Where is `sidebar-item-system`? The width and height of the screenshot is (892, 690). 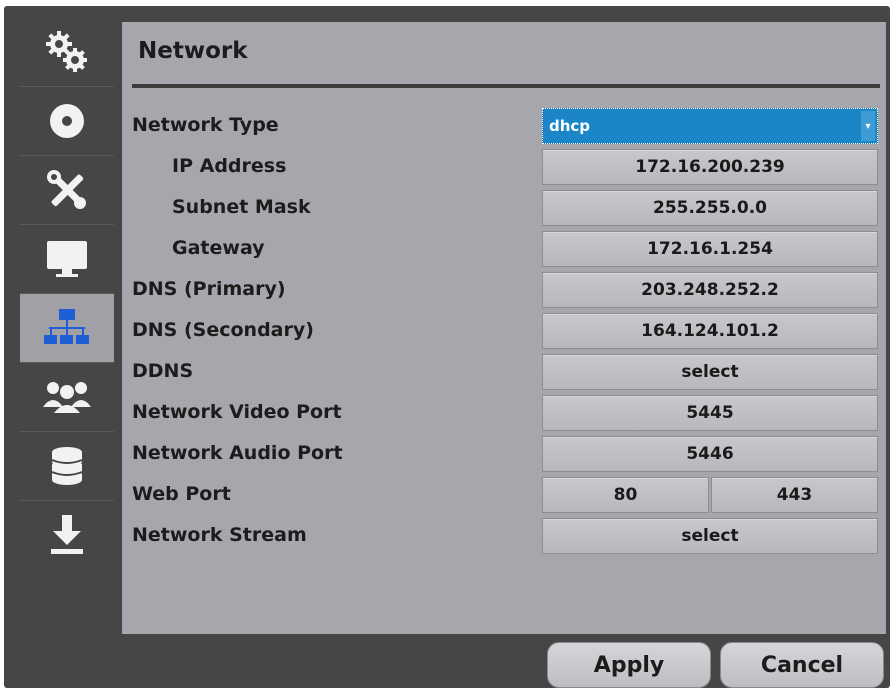
sidebar-item-system is located at coordinates (67, 52).